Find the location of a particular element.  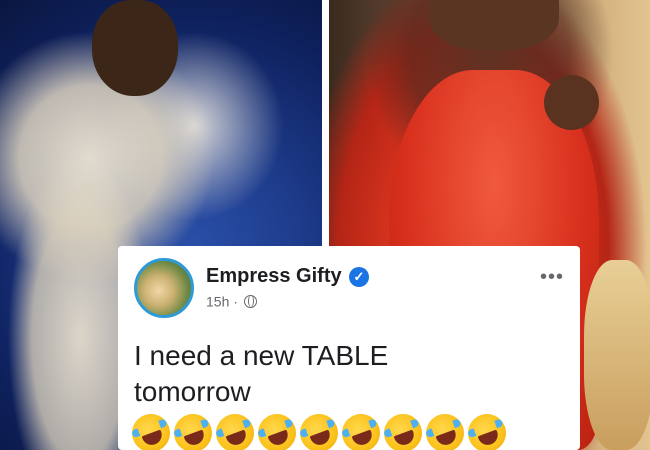

blonde-hair is located at coordinates (617, 355).